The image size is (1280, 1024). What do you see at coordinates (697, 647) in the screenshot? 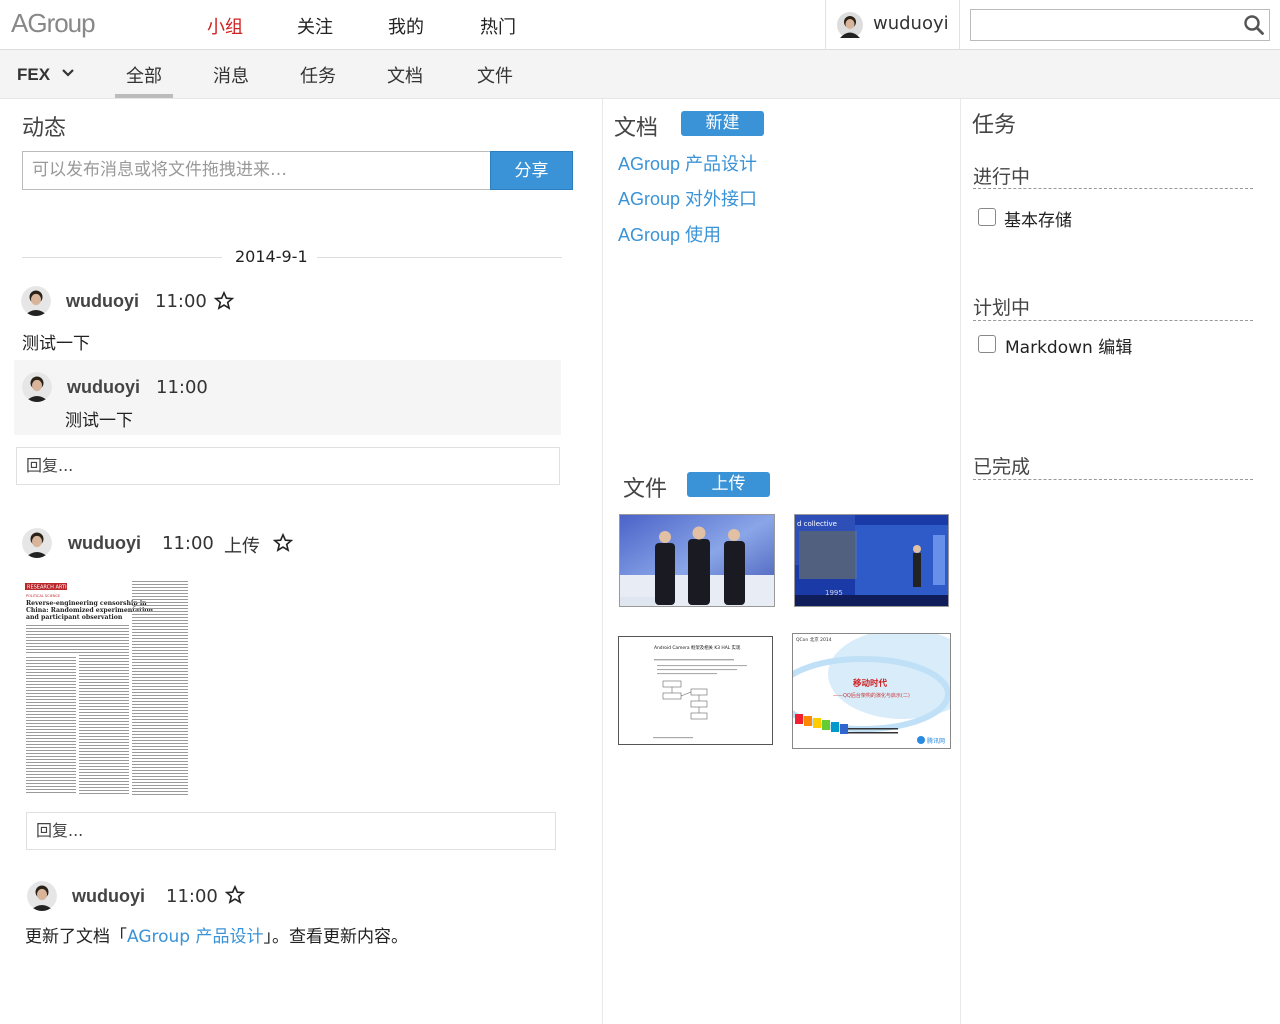
I see `thumb3-title: Android Camera 框架及相关 K3 HAL 实现` at bounding box center [697, 647].